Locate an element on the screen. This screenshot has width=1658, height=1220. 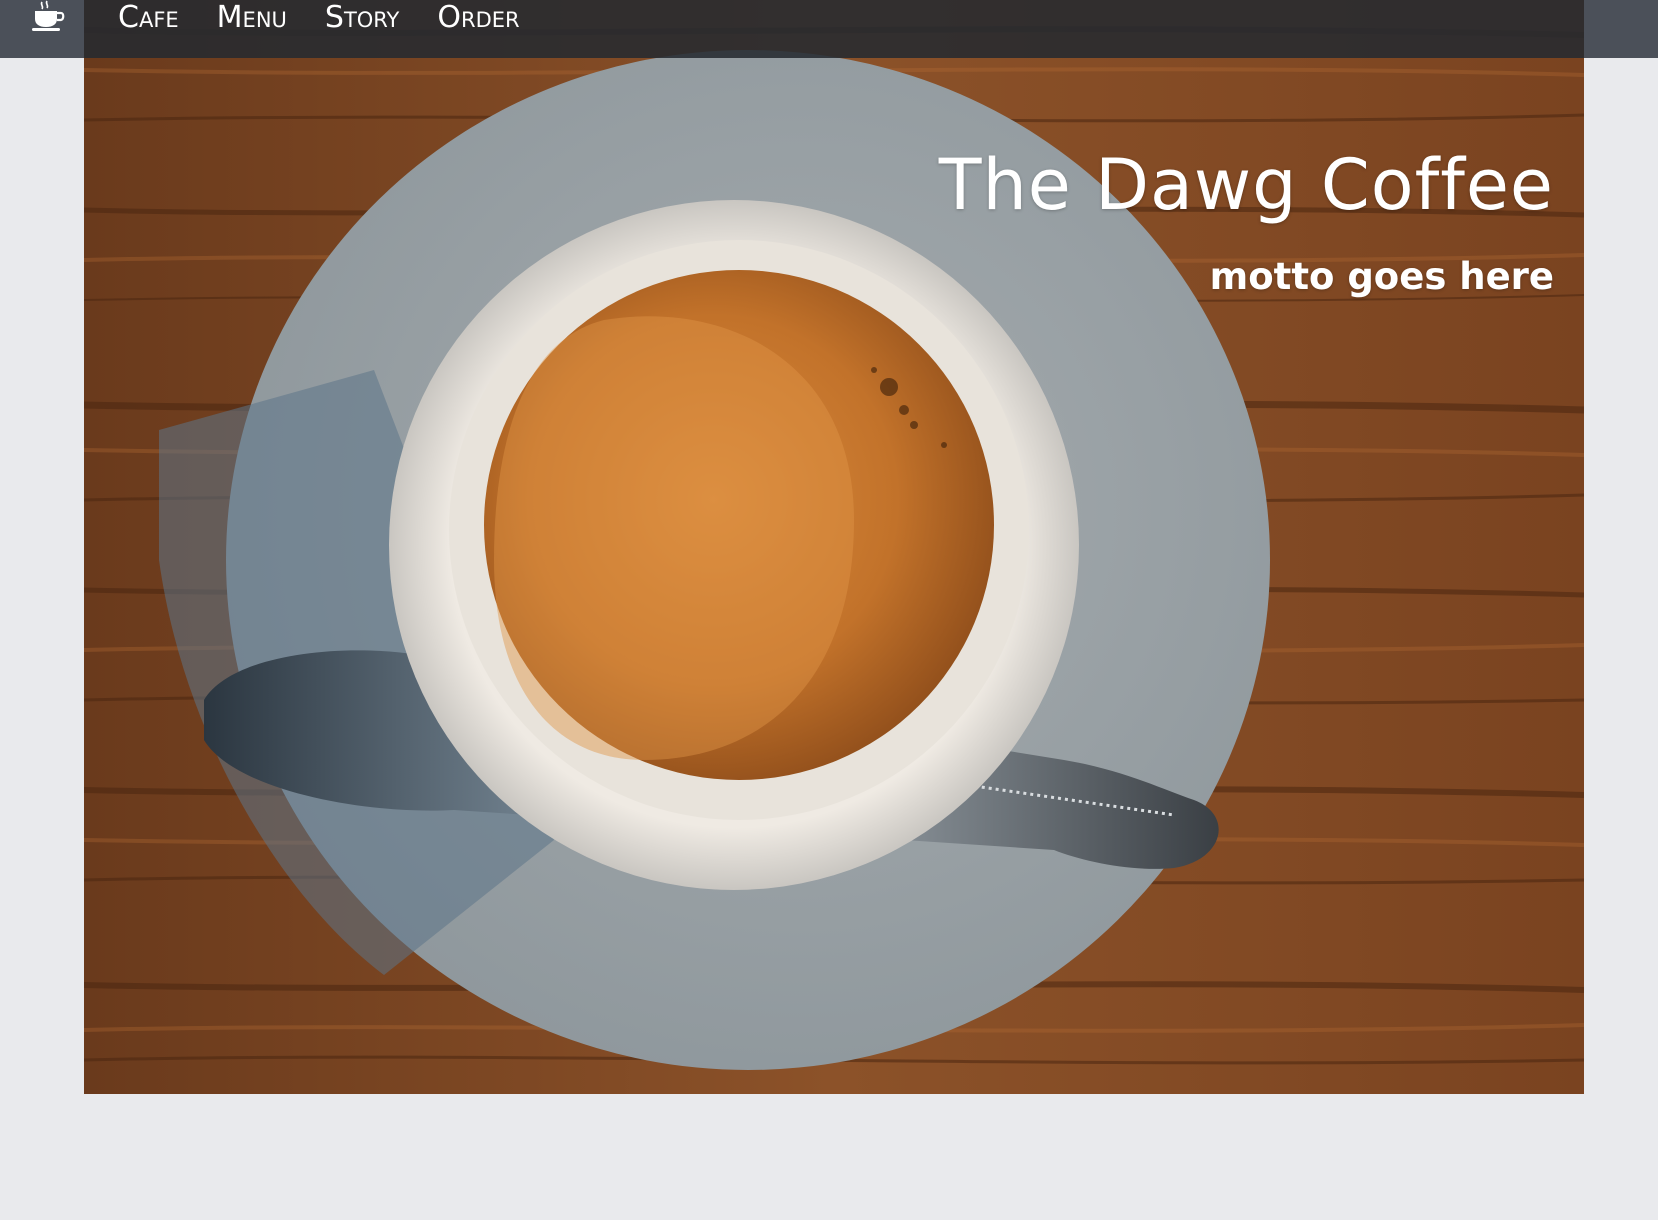
nav-link-order: Order is located at coordinates (478, 18).